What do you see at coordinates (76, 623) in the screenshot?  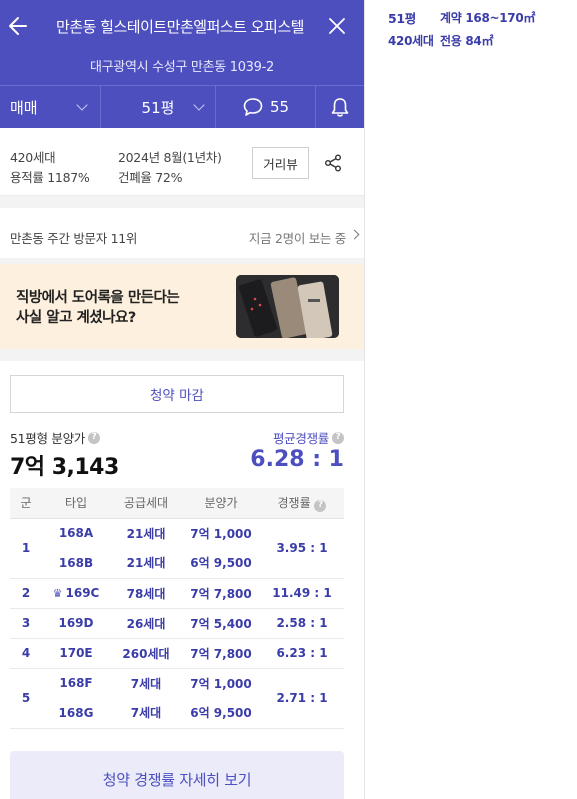 I see `type-cell: 169D` at bounding box center [76, 623].